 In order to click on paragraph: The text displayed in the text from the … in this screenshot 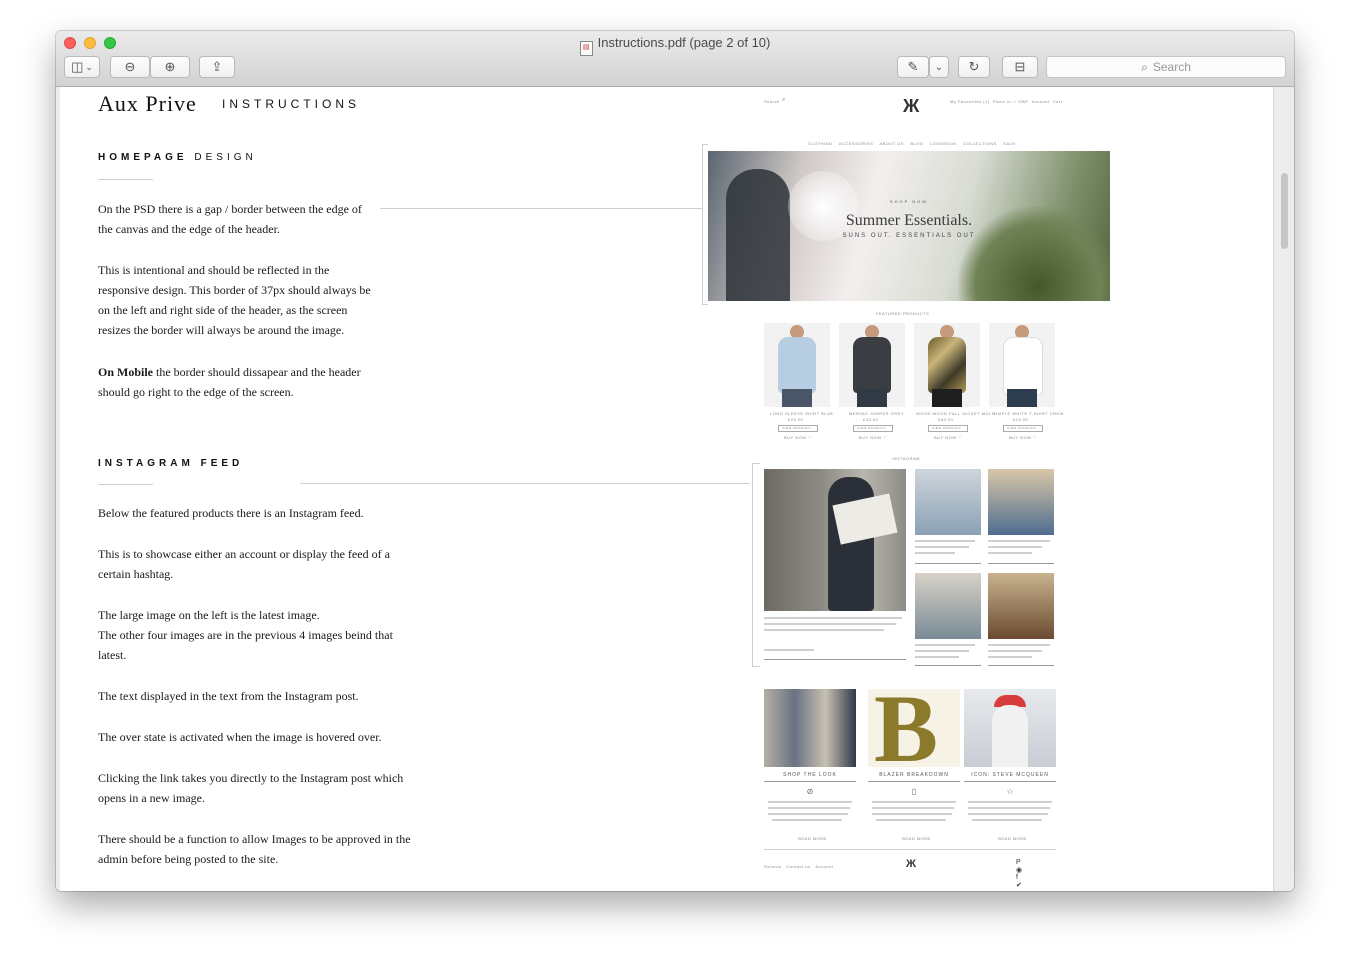, I will do `click(228, 696)`.